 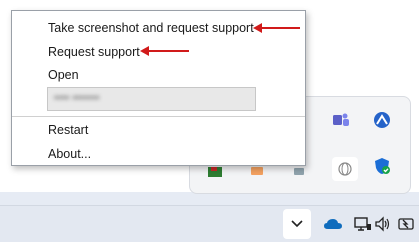 What do you see at coordinates (382, 120) in the screenshot?
I see `vpn-icon` at bounding box center [382, 120].